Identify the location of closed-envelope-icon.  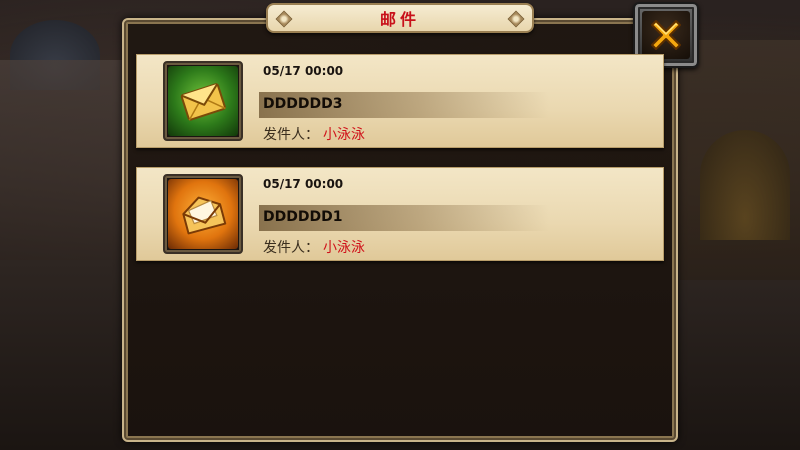
(203, 102).